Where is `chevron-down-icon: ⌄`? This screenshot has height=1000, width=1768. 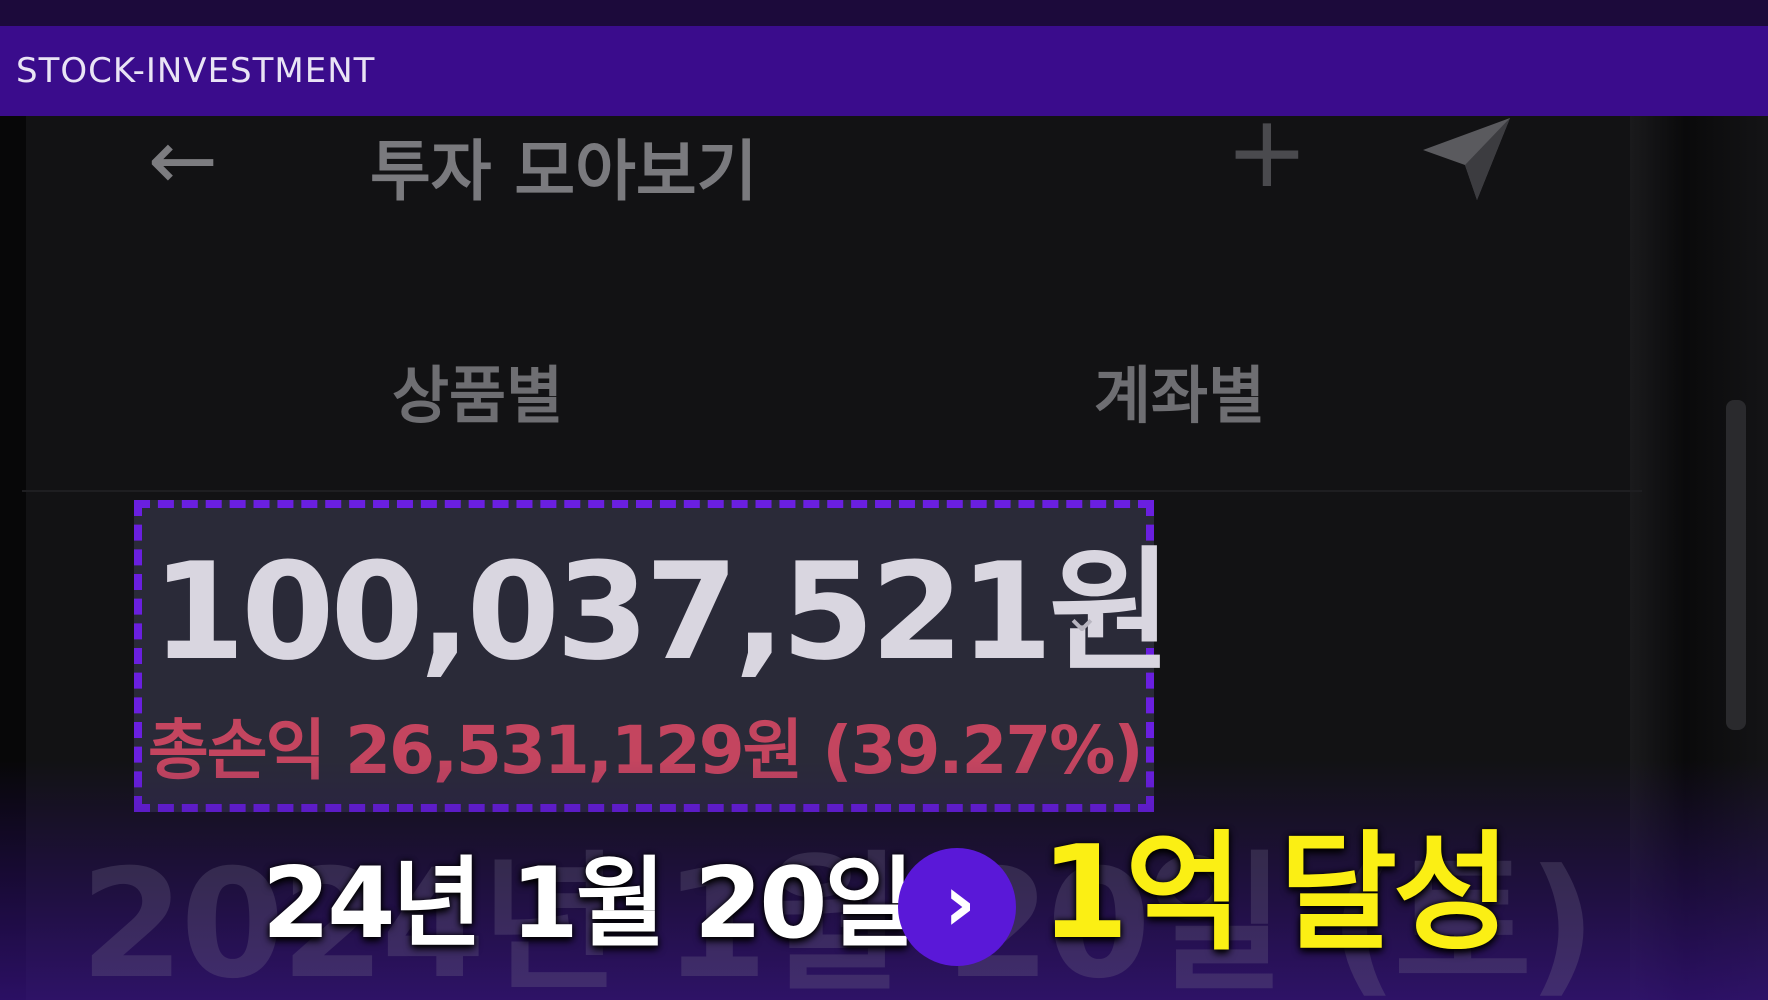 chevron-down-icon: ⌄ is located at coordinates (1082, 615).